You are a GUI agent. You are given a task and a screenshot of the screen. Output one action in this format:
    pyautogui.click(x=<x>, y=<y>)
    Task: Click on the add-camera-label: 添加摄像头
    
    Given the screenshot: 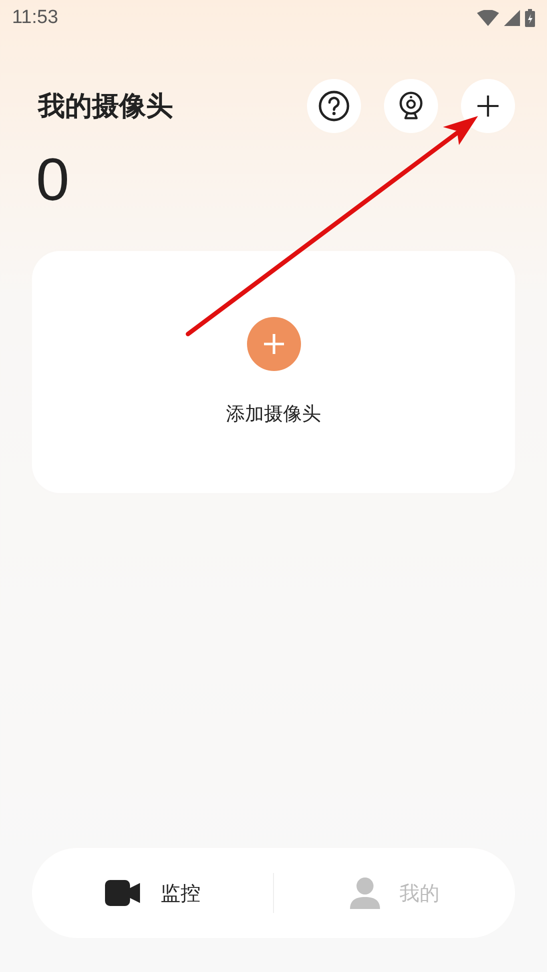 What is the action you would take?
    pyautogui.click(x=273, y=414)
    